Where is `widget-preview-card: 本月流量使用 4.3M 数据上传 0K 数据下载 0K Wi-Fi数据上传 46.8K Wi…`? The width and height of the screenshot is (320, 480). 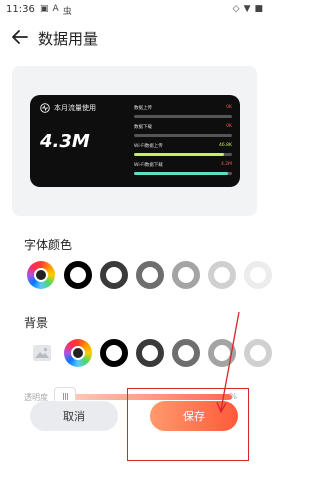 widget-preview-card: 本月流量使用 4.3M 数据上传 0K 数据下载 0K Wi-Fi数据上传 46.8K Wi… is located at coordinates (135, 141).